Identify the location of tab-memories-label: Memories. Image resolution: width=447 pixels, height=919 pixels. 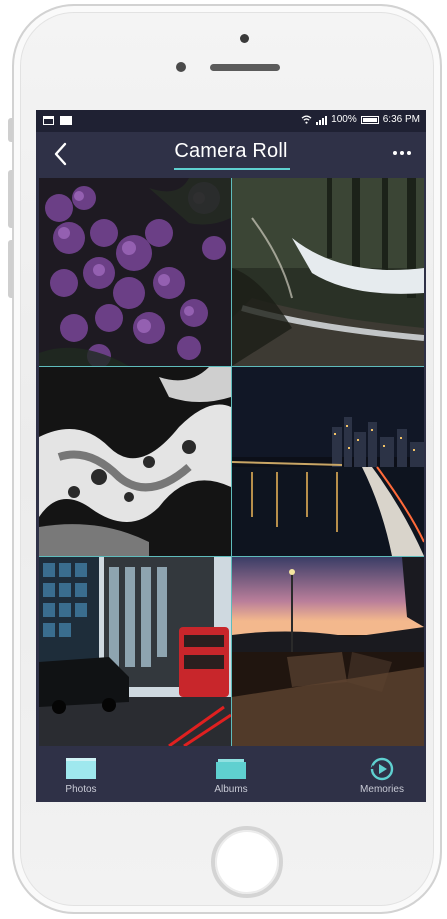
(382, 789).